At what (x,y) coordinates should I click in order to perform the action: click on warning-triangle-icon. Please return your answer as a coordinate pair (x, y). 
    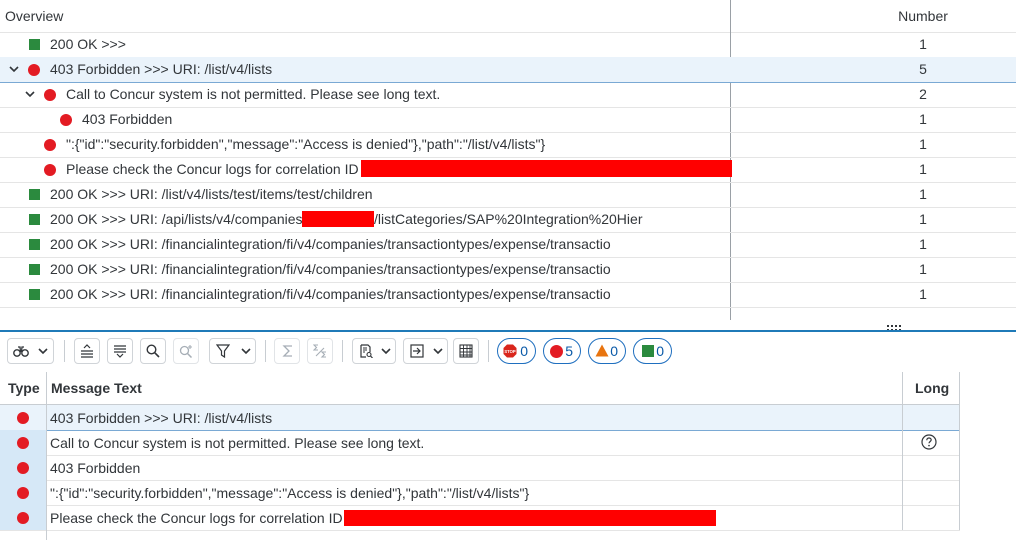
    Looking at the image, I should click on (602, 350).